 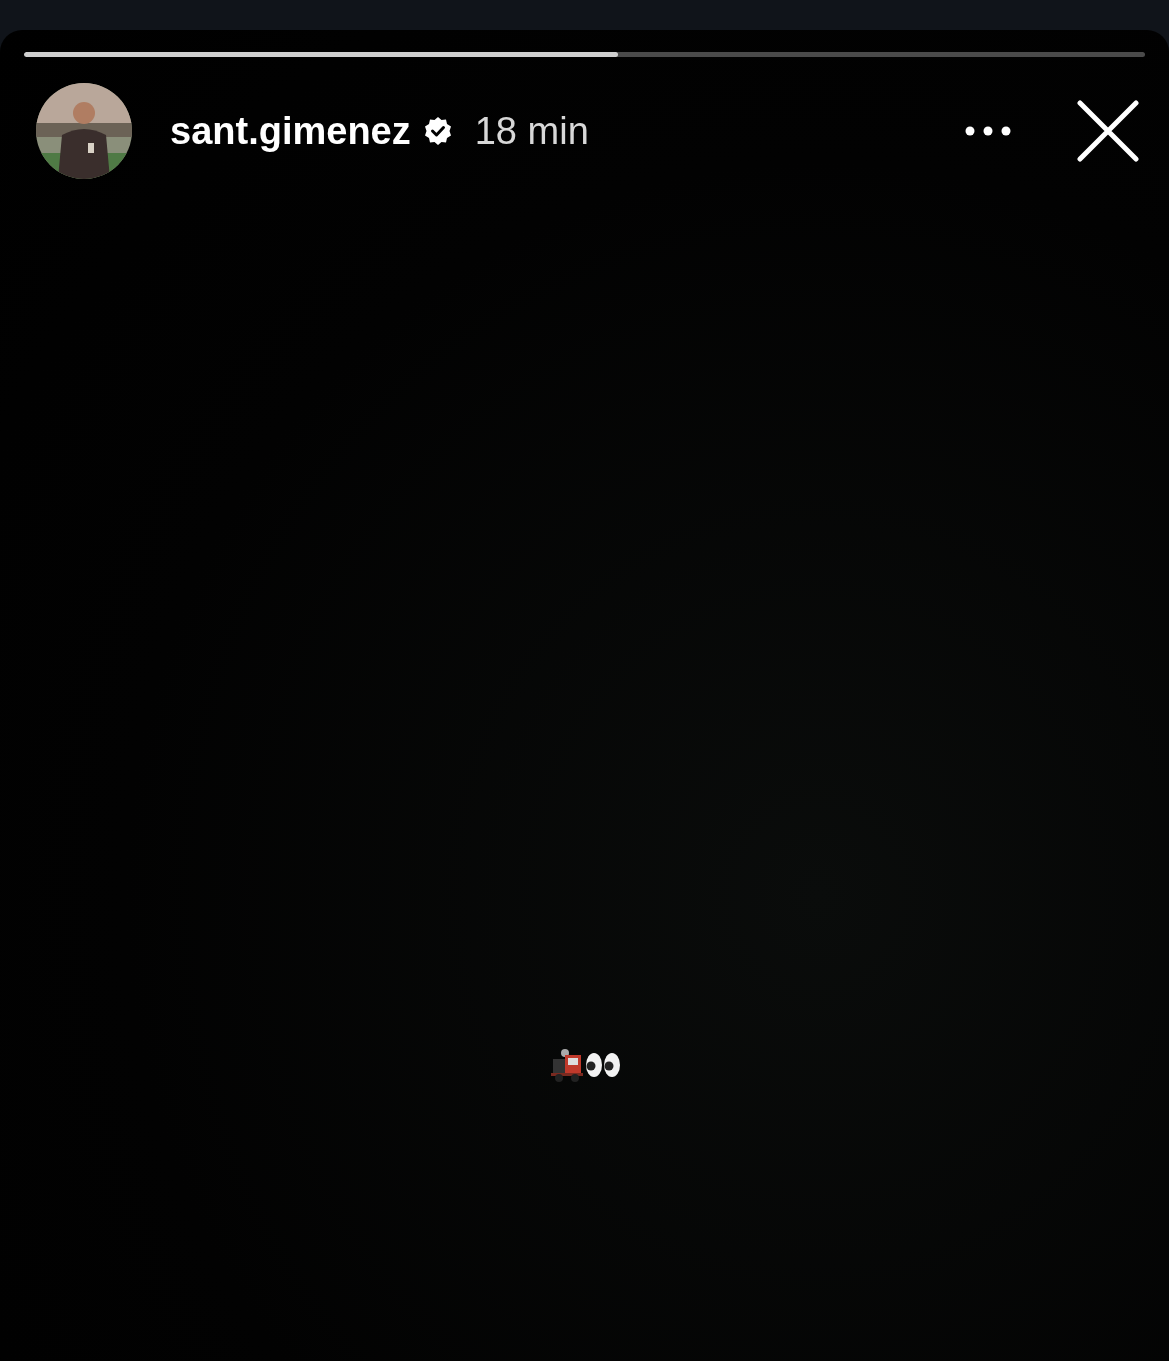 What do you see at coordinates (1108, 131) in the screenshot?
I see `close-icon` at bounding box center [1108, 131].